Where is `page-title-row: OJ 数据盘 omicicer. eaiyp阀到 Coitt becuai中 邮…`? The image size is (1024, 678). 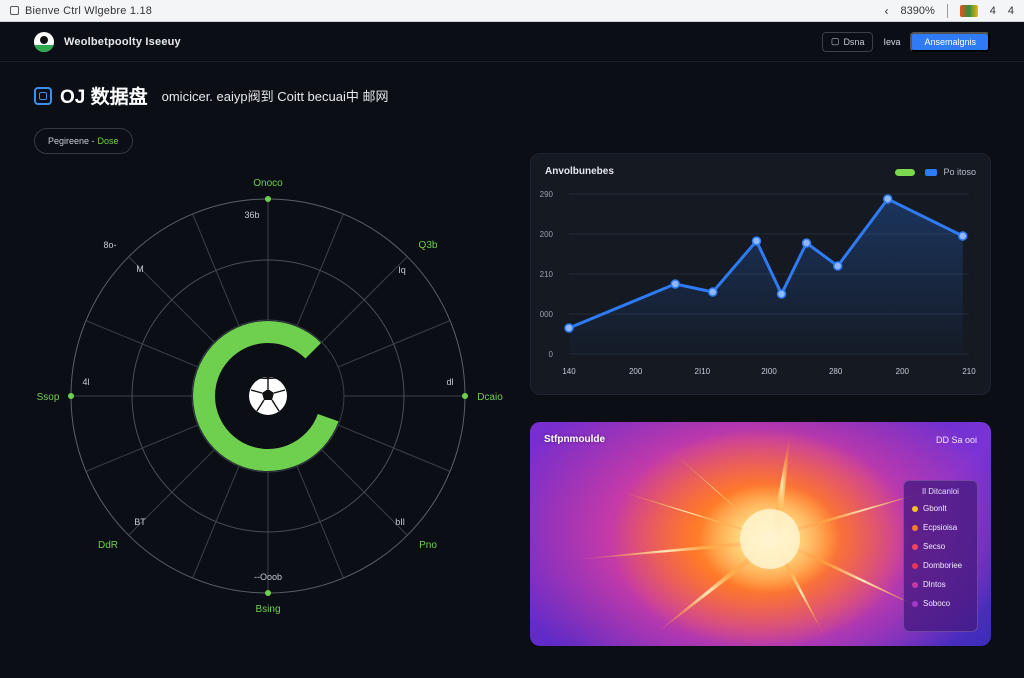
page-title-row: OJ 数据盘 omicicer. eaiyp阀到 Coitt becuai中 邮… is located at coordinates (211, 95).